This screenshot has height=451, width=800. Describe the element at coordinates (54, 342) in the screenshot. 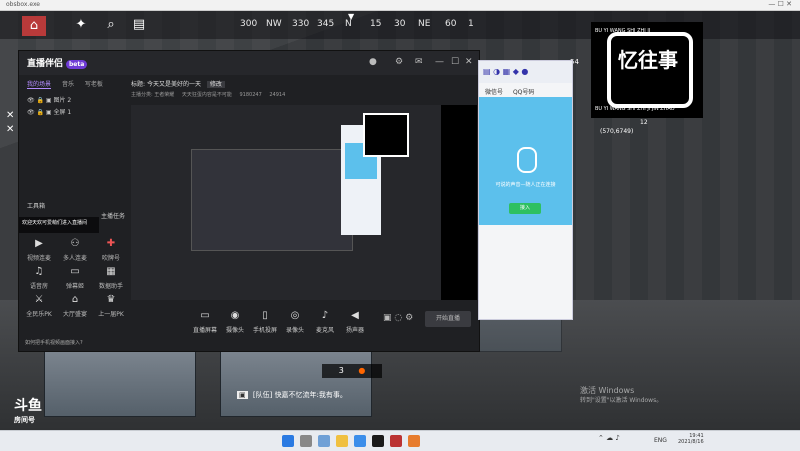

I see `footer-help-link: 如何把手机视频画面接入?` at that location.